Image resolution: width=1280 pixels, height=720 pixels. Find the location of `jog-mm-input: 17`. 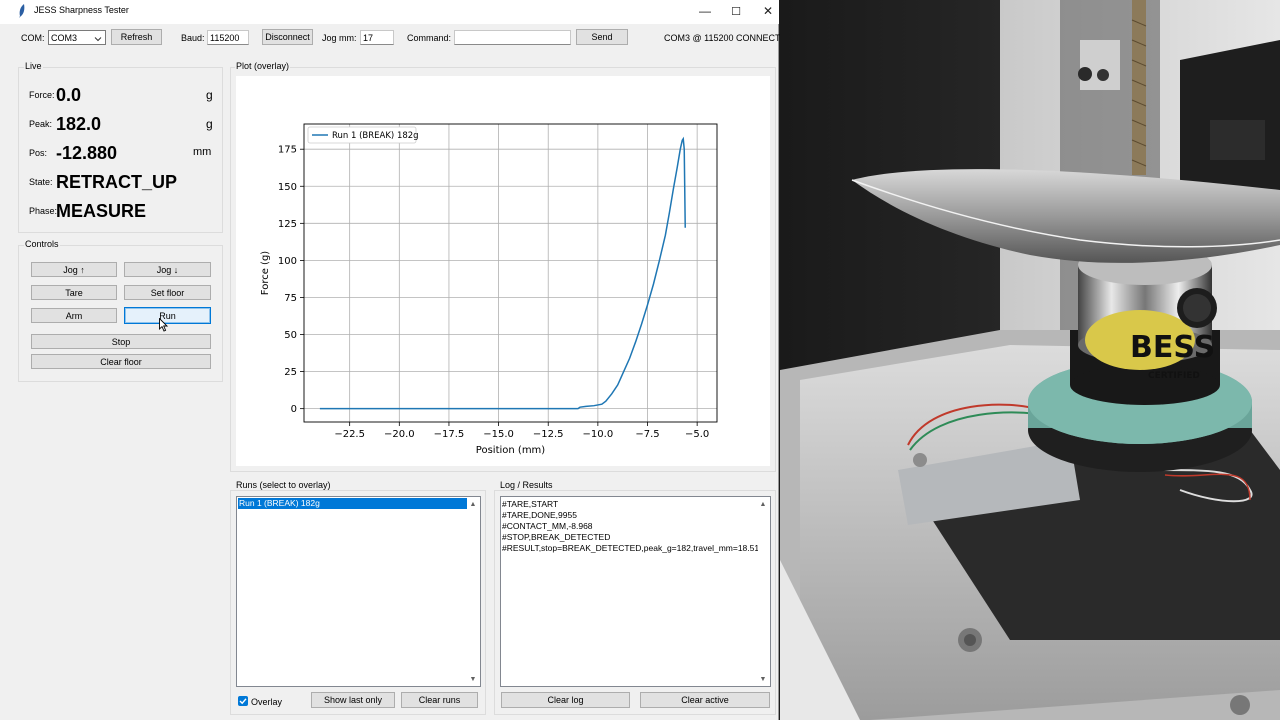

jog-mm-input: 17 is located at coordinates (377, 37).